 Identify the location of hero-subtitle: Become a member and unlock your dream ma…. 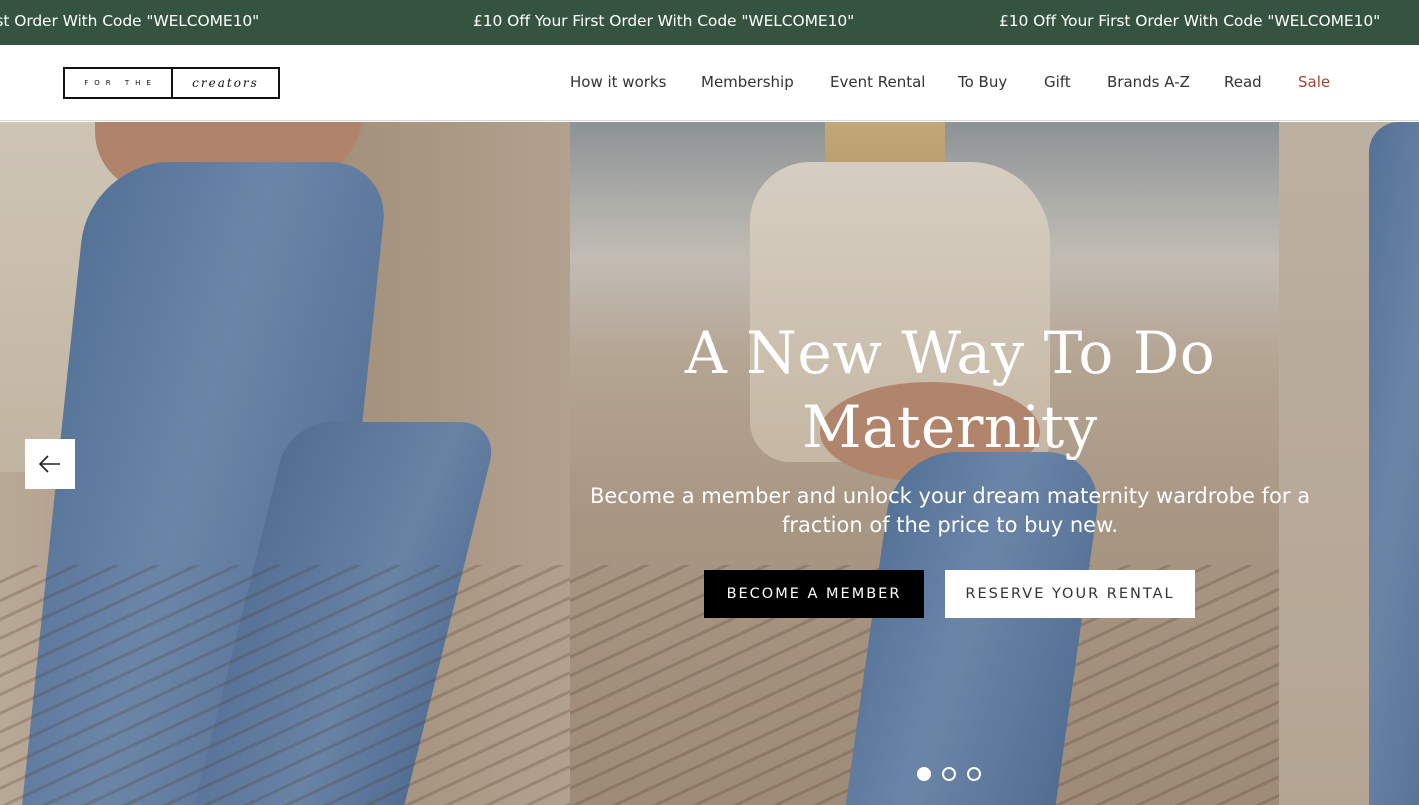
(950, 510).